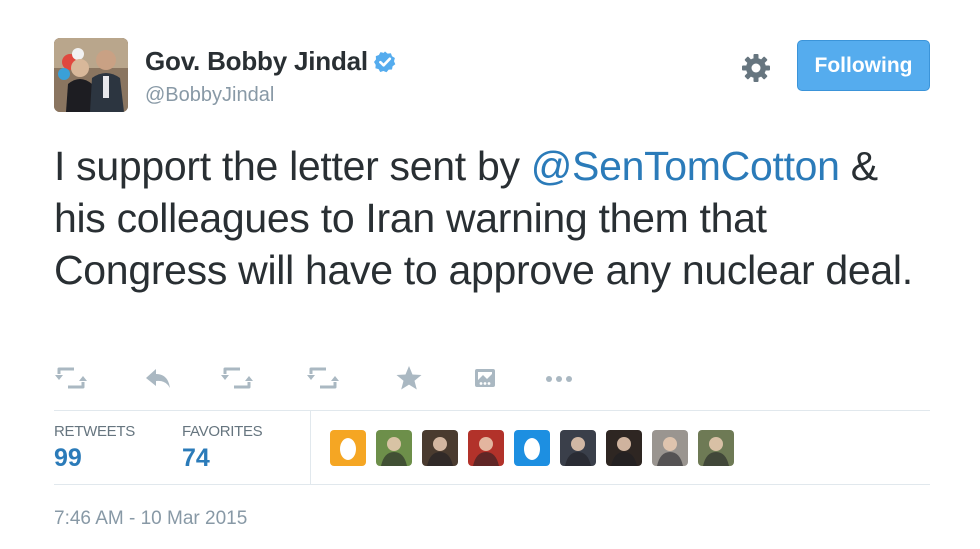  What do you see at coordinates (310, 447) in the screenshot?
I see `stats-divider` at bounding box center [310, 447].